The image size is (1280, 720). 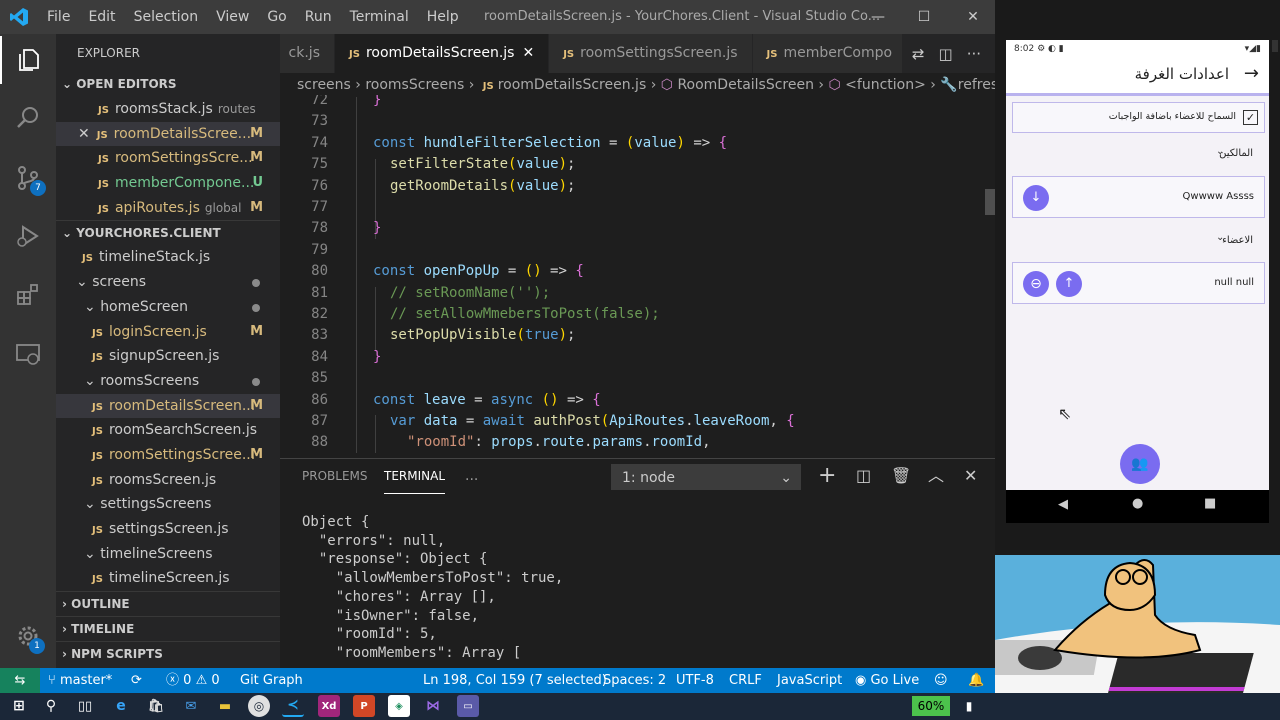 I want to click on battery-icon: ▮, so click(x=969, y=706).